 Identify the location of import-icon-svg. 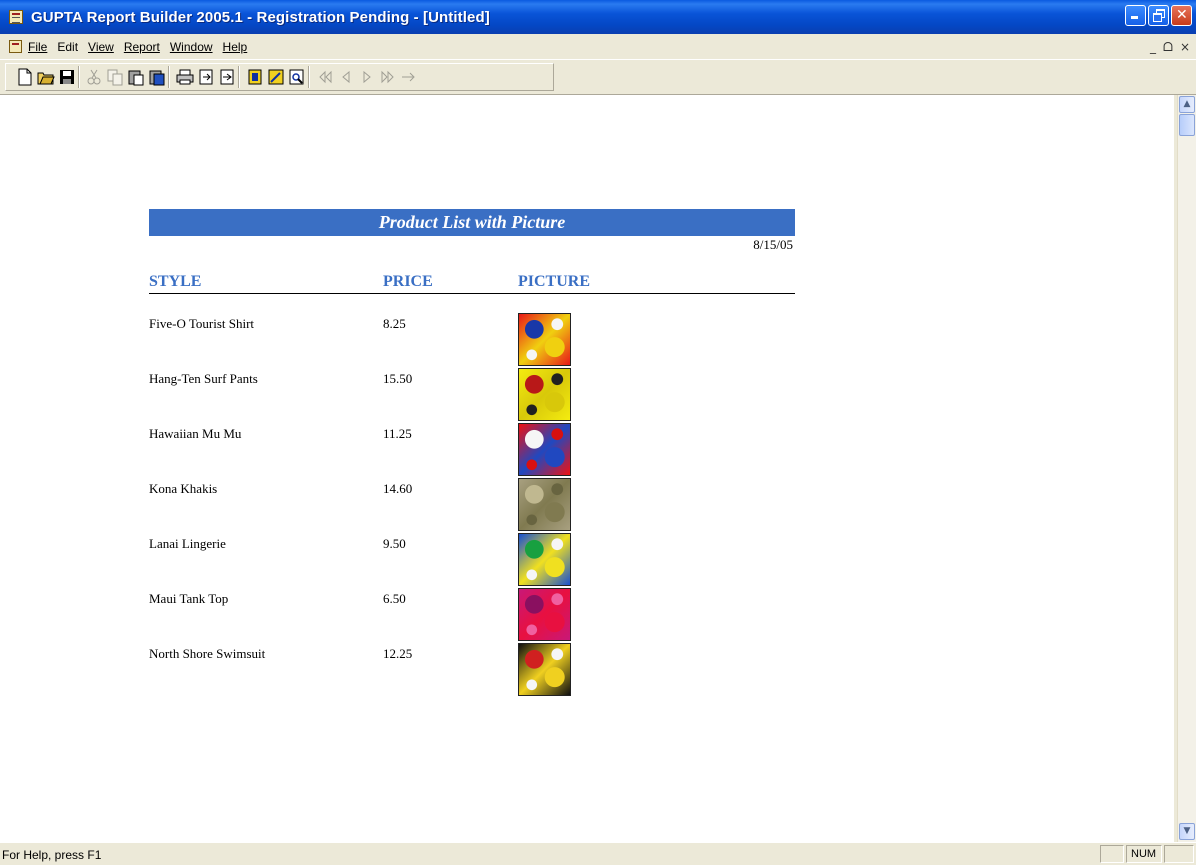
(206, 77).